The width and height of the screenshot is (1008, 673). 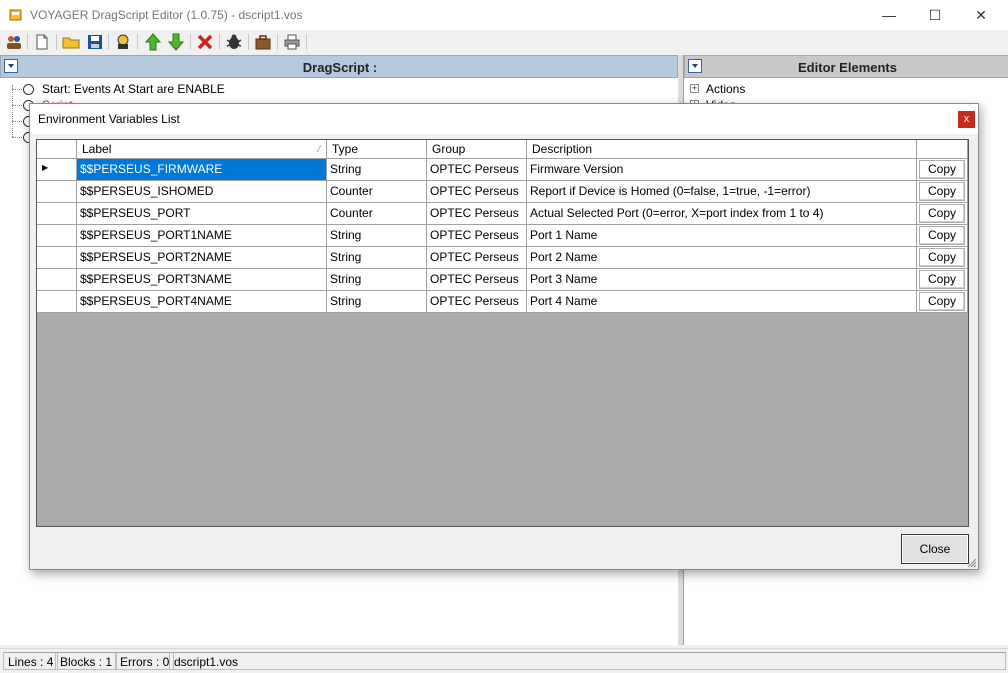 I want to click on cell-description: Port 3 Name, so click(x=722, y=280).